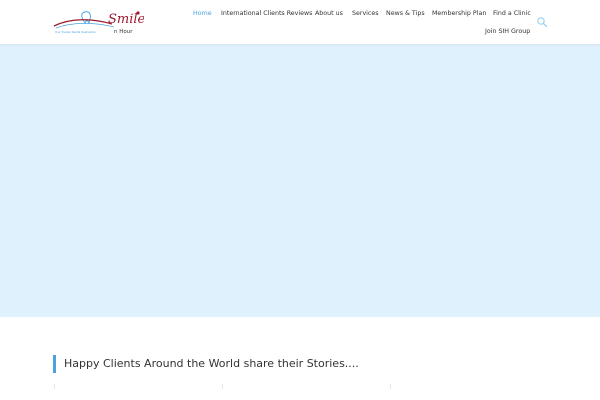  I want to click on nav-item-find-a-clinic: Find a Clinic, so click(512, 13).